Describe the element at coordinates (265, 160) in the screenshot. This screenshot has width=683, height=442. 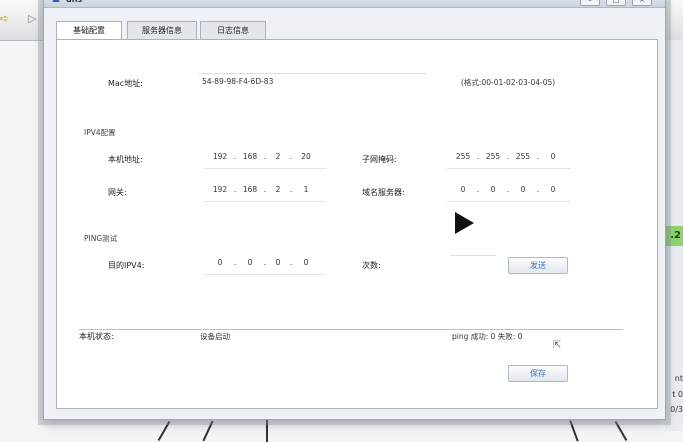
I see `local-ip-input: 192 . 168 . 2 . 20` at that location.